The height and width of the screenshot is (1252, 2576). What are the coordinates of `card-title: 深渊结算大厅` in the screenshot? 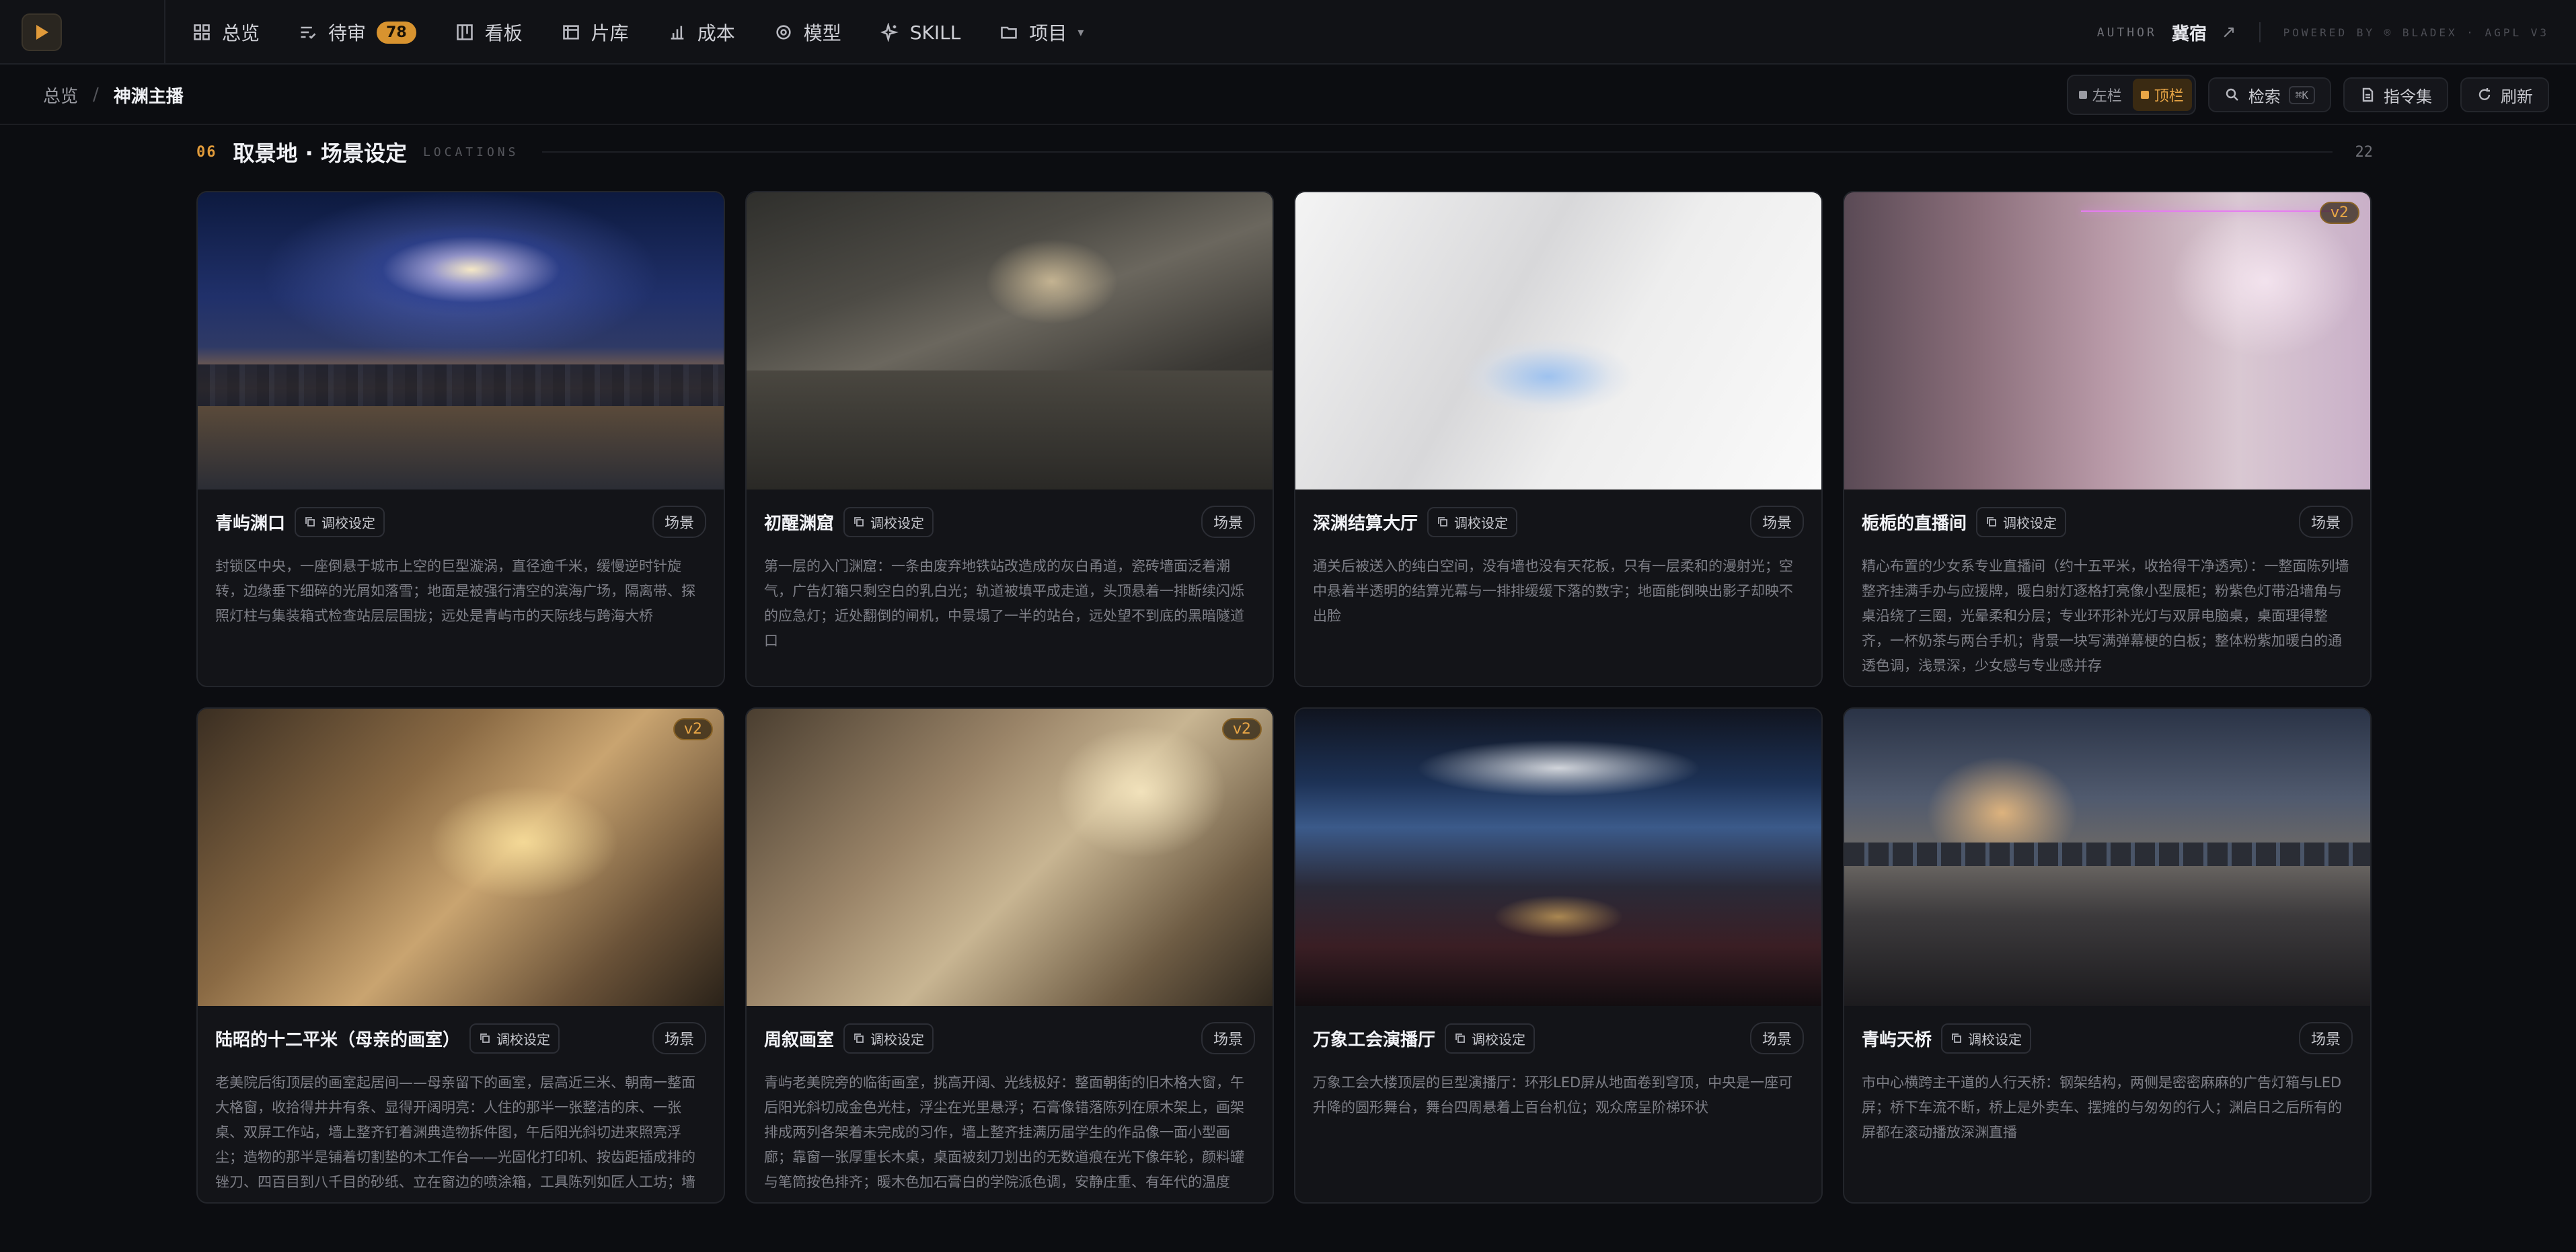 It's located at (1365, 523).